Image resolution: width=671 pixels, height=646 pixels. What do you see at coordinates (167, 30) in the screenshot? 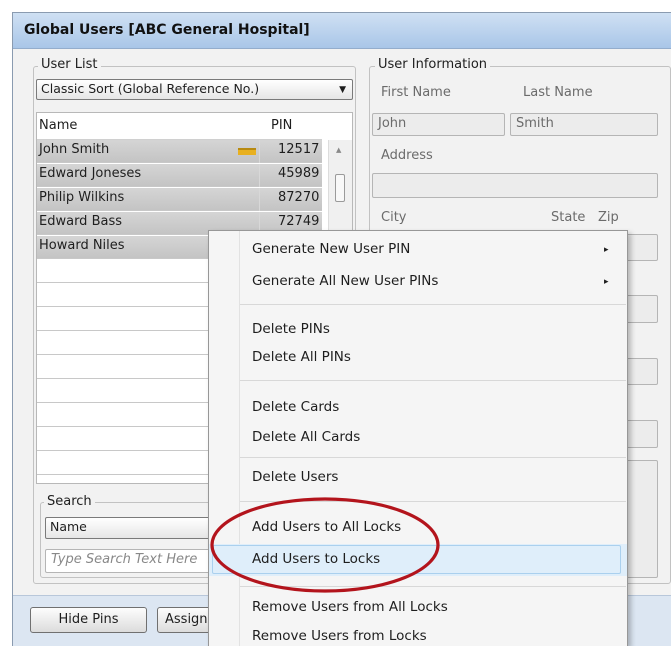
I see `window-title: Global Users [ABC General Hospital]` at bounding box center [167, 30].